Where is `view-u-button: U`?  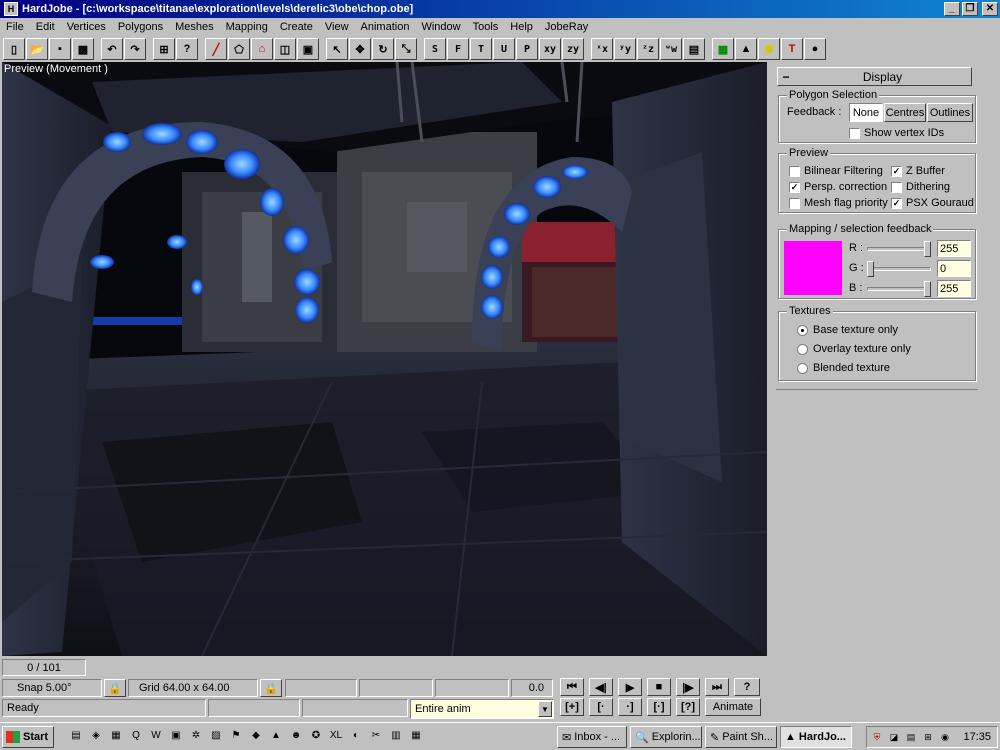 view-u-button: U is located at coordinates (504, 49).